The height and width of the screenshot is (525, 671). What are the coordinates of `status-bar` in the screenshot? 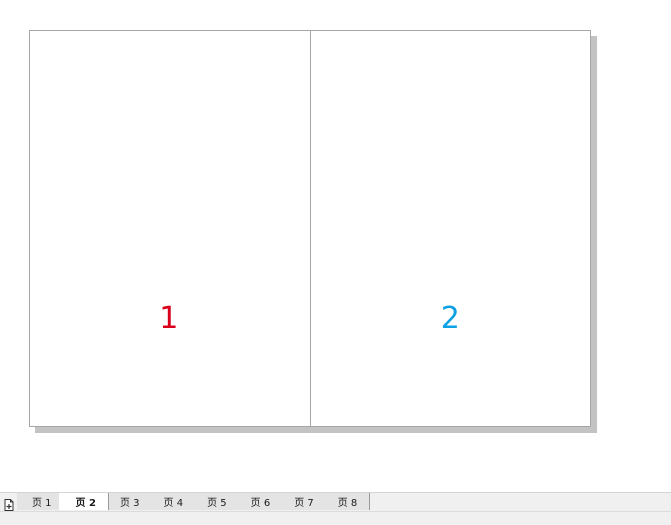 It's located at (335, 518).